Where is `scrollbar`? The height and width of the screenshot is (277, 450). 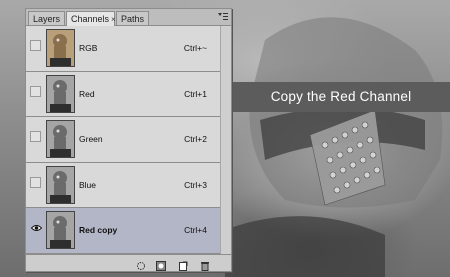
scrollbar is located at coordinates (225, 140).